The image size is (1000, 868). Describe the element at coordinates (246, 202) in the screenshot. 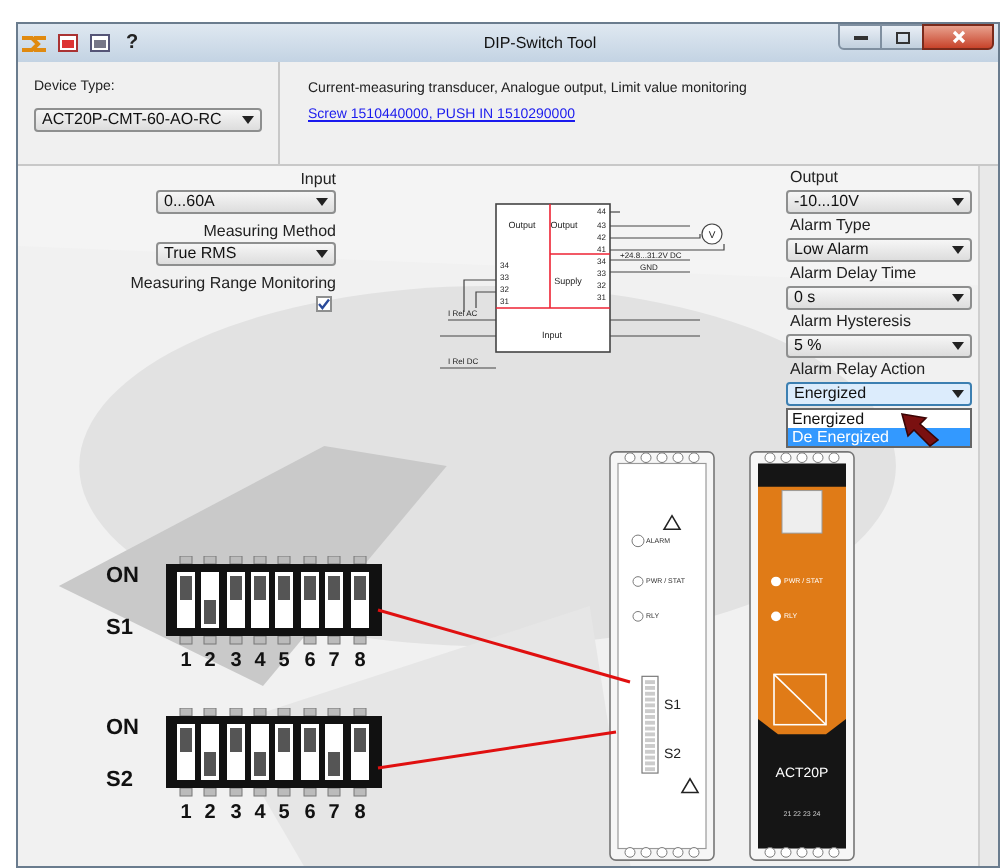

I see `dropdown-field: 0...60A` at that location.